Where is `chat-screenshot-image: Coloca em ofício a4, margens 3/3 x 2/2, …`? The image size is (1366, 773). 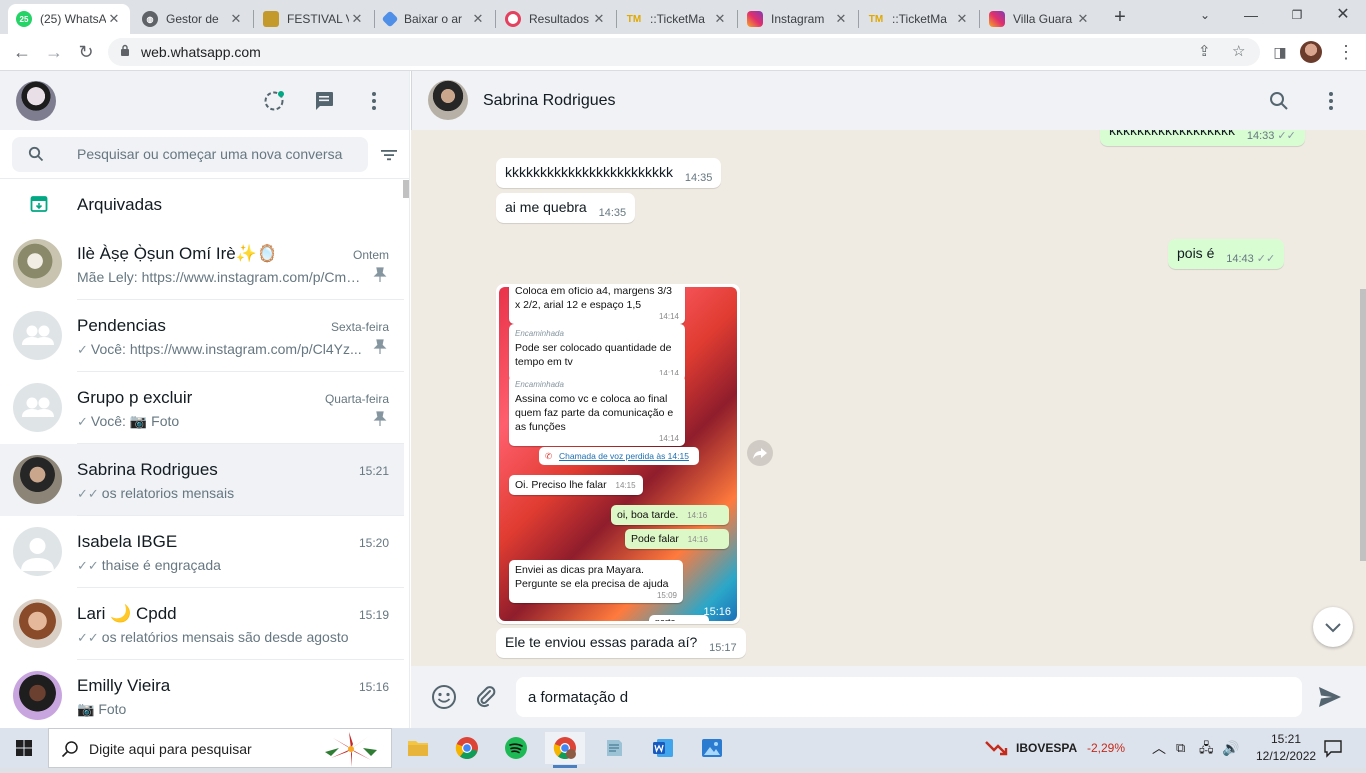 chat-screenshot-image: Coloca em ofício a4, margens 3/3 x 2/2, … is located at coordinates (618, 454).